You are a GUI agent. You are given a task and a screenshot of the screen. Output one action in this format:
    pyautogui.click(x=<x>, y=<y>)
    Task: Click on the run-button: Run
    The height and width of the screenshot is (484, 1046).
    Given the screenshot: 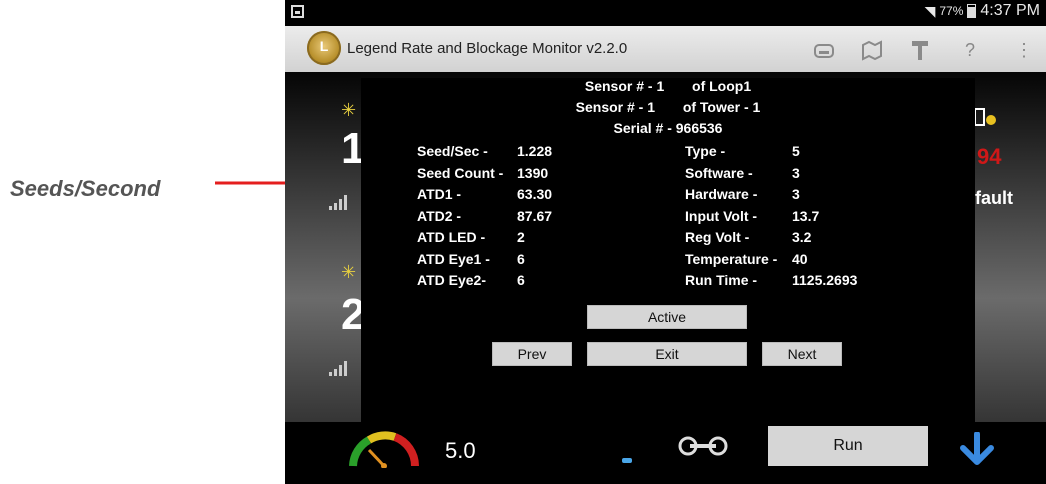 What is the action you would take?
    pyautogui.click(x=848, y=446)
    